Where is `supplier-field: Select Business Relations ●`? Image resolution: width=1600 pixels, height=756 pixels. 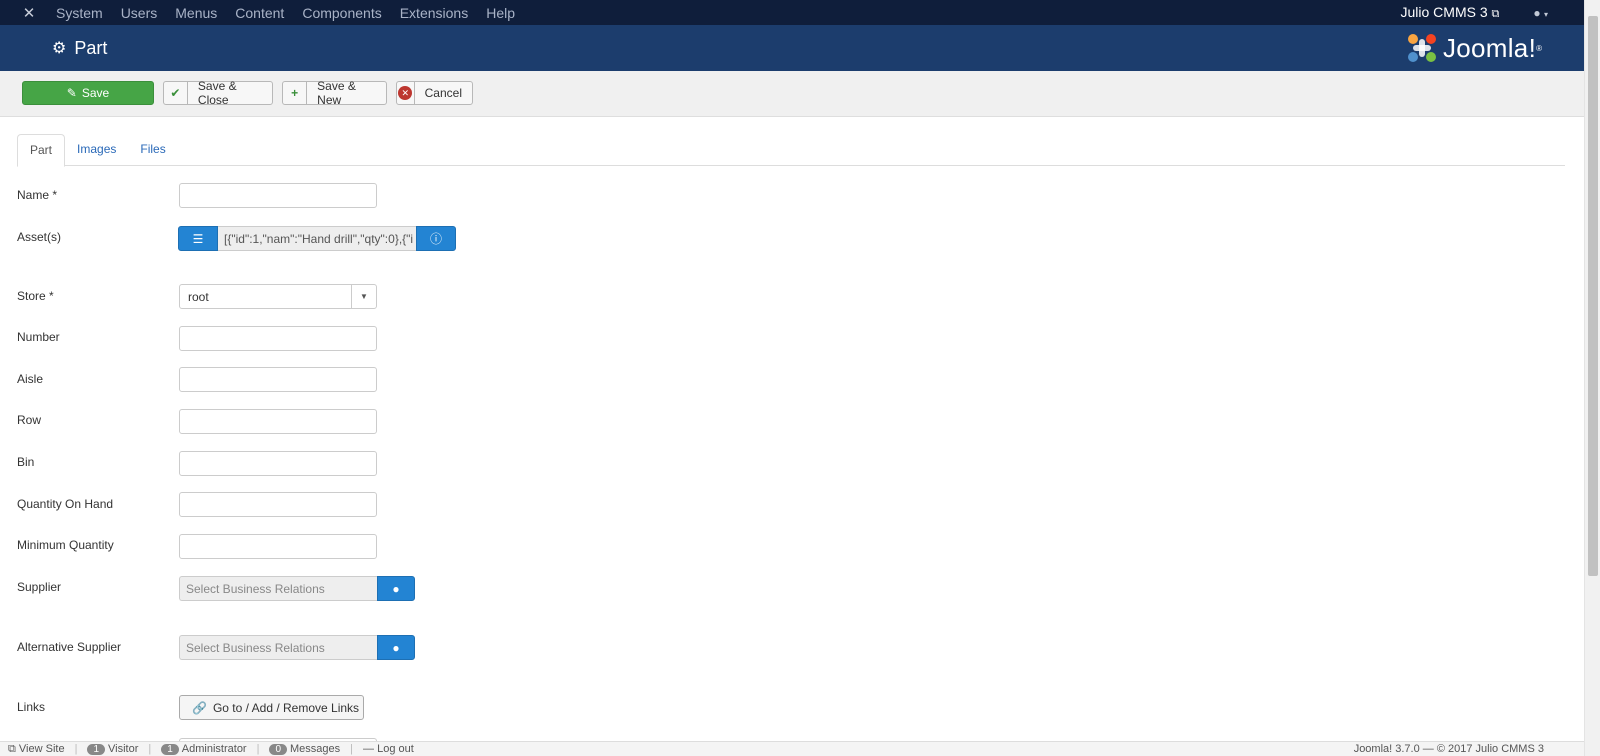 supplier-field: Select Business Relations ● is located at coordinates (297, 588).